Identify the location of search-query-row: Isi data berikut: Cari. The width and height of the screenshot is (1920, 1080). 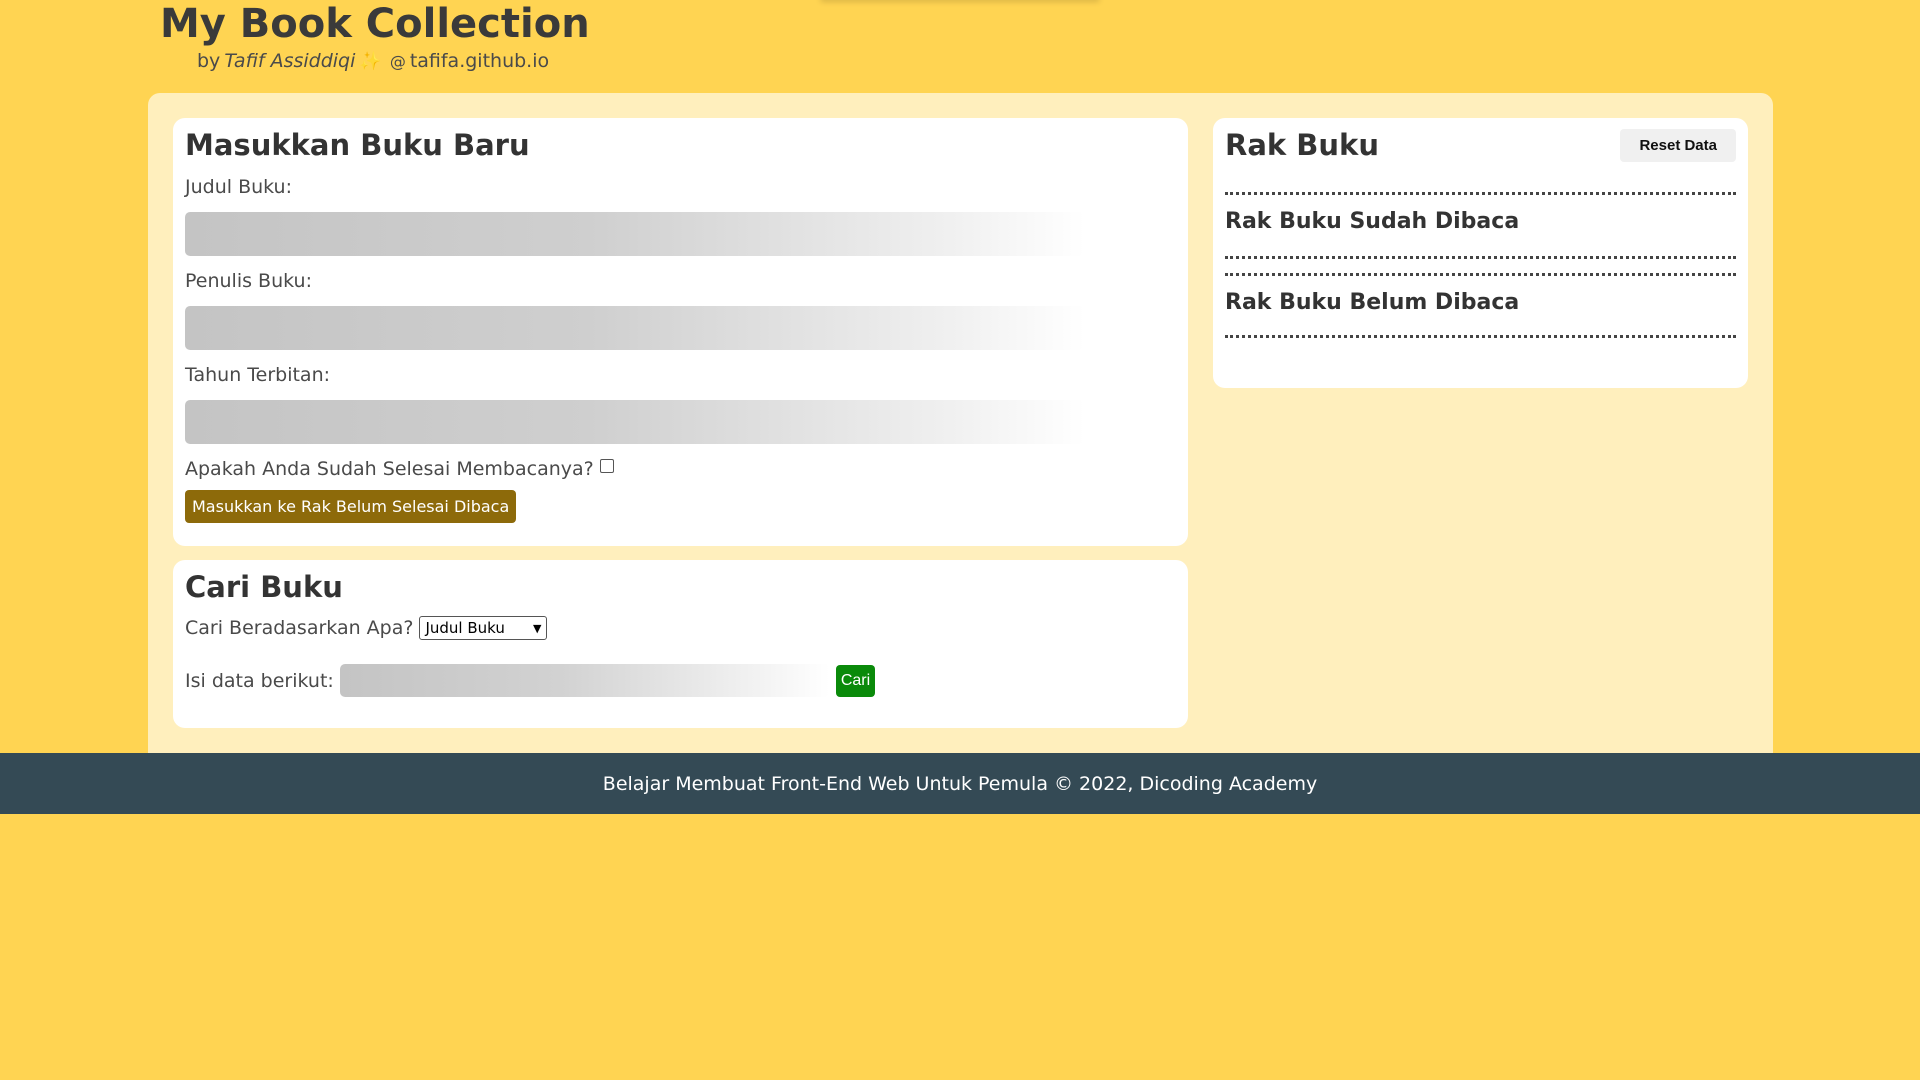
(680, 680).